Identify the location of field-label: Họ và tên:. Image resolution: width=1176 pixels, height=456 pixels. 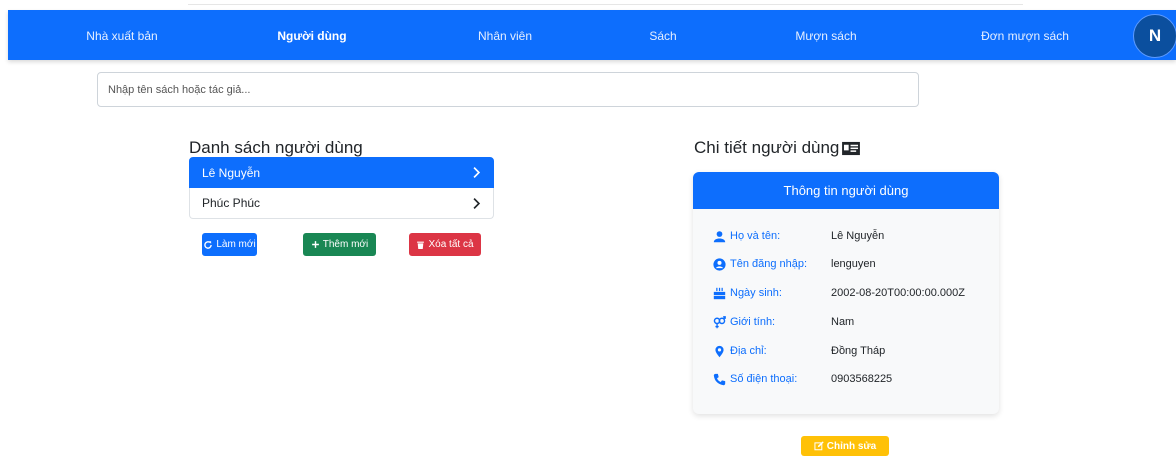
(755, 236).